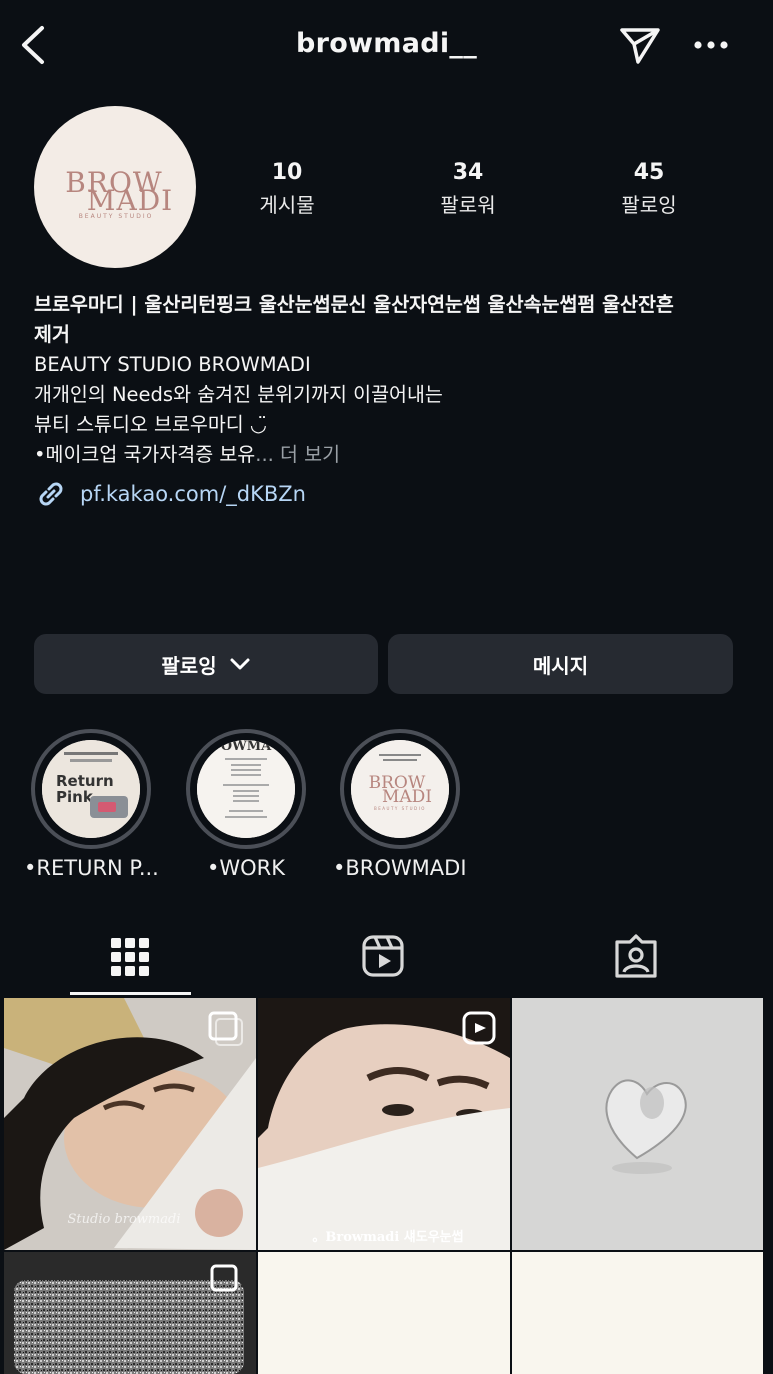 Image resolution: width=773 pixels, height=1374 pixels. Describe the element at coordinates (297, 454) in the screenshot. I see `bio-more-link: ... 더 보기` at that location.